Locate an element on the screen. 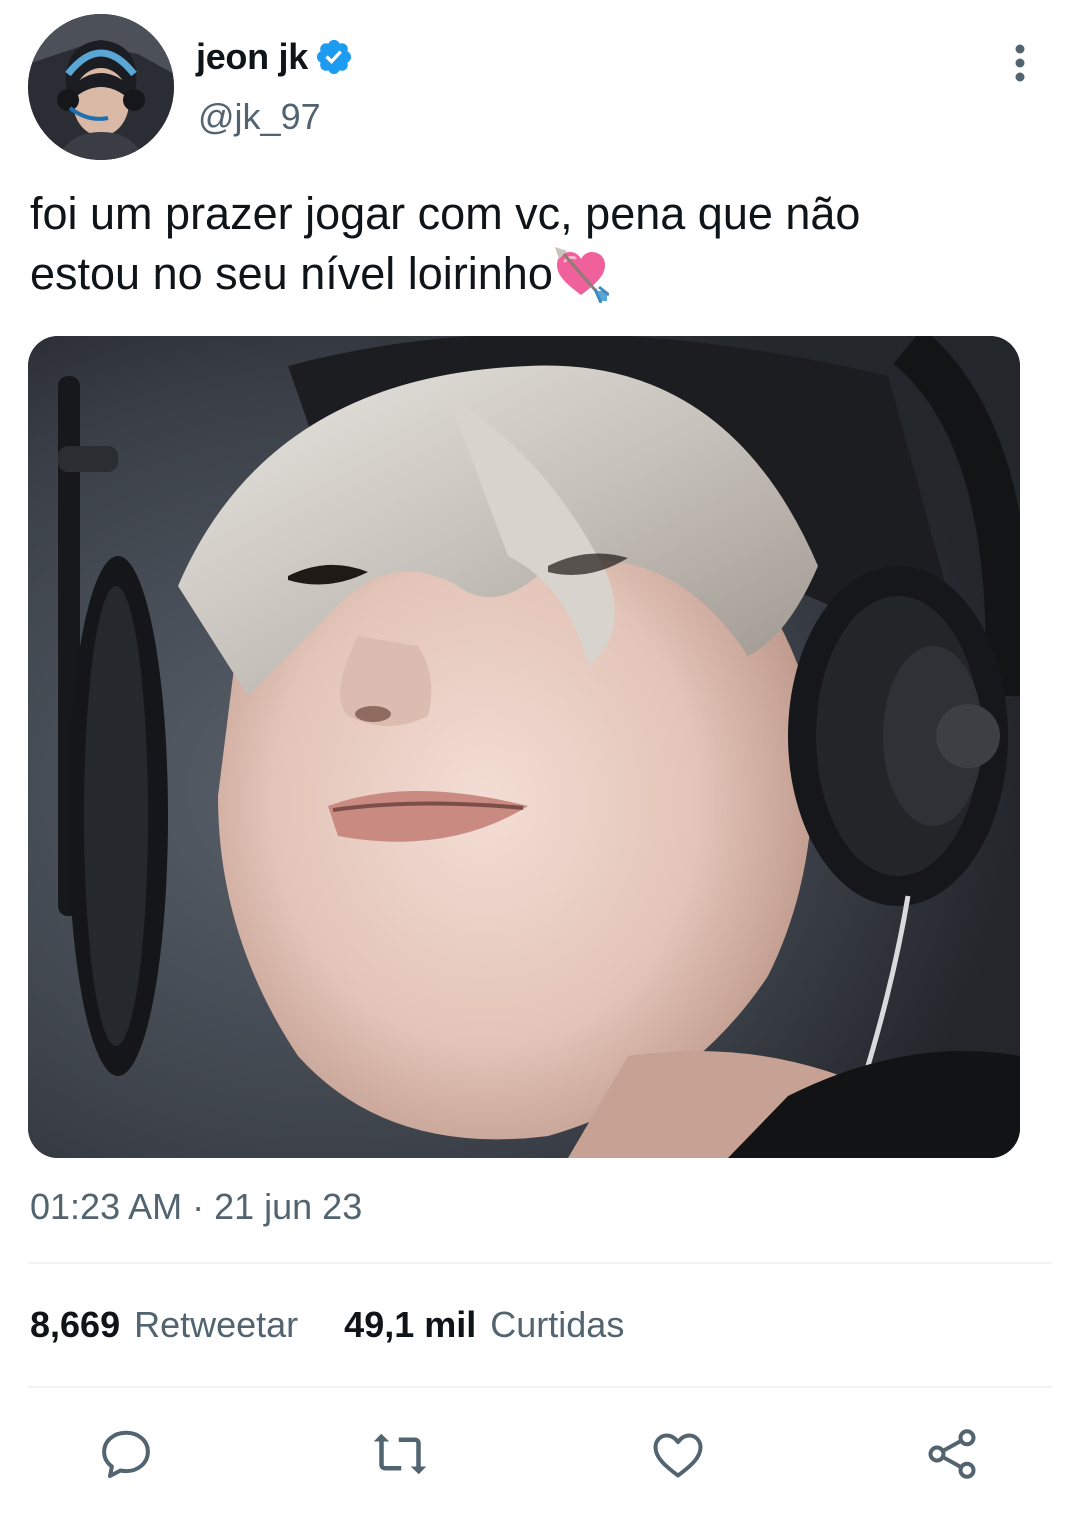  tweet-text-line-2: estou no seu nível loirinho is located at coordinates (530, 274).